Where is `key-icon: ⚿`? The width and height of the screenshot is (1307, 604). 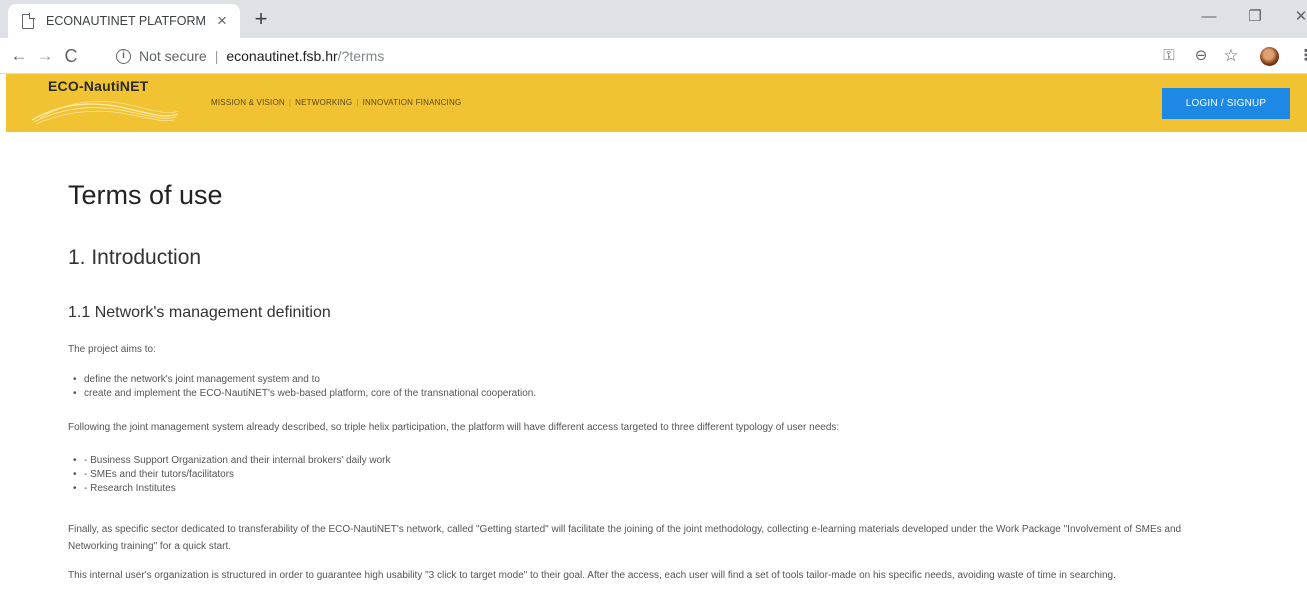 key-icon: ⚿ is located at coordinates (1169, 56).